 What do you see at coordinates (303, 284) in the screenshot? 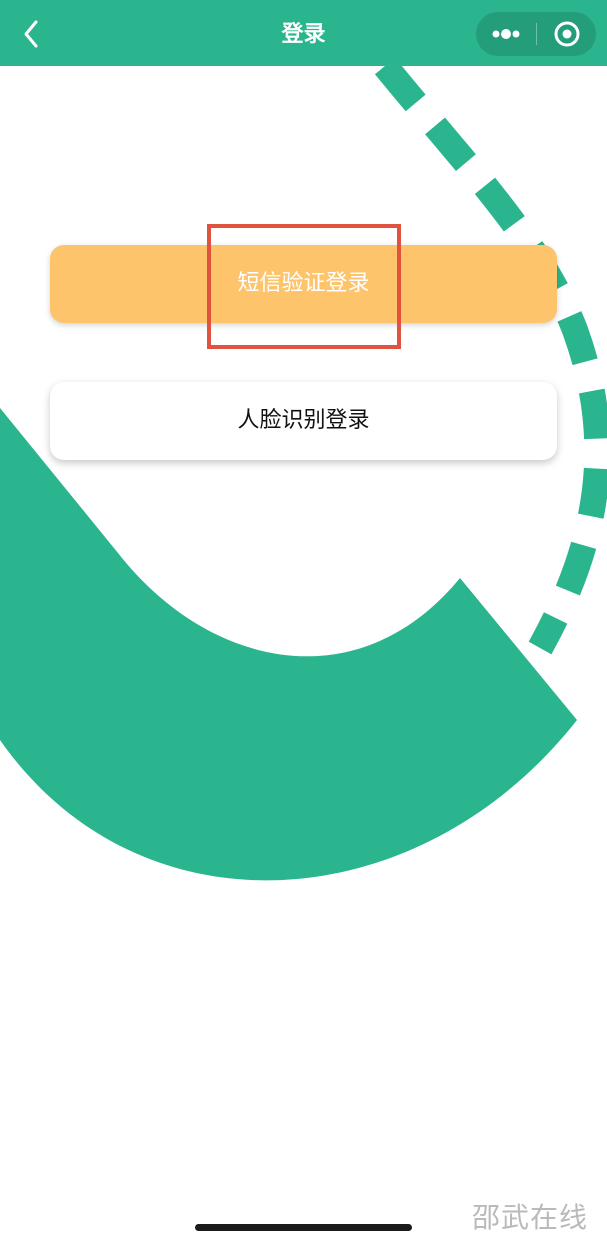
I see `sms-login-button: 短信验证登录` at bounding box center [303, 284].